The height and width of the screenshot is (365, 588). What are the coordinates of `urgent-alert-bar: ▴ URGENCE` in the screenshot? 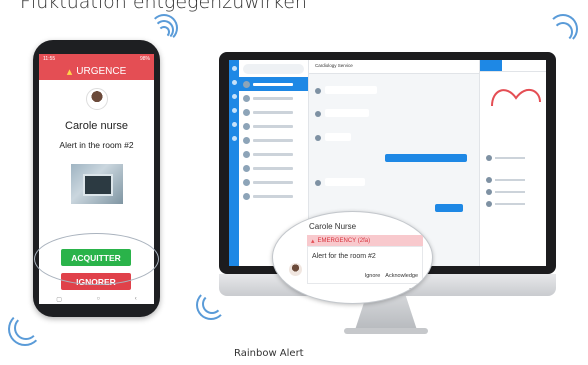 It's located at (96, 71).